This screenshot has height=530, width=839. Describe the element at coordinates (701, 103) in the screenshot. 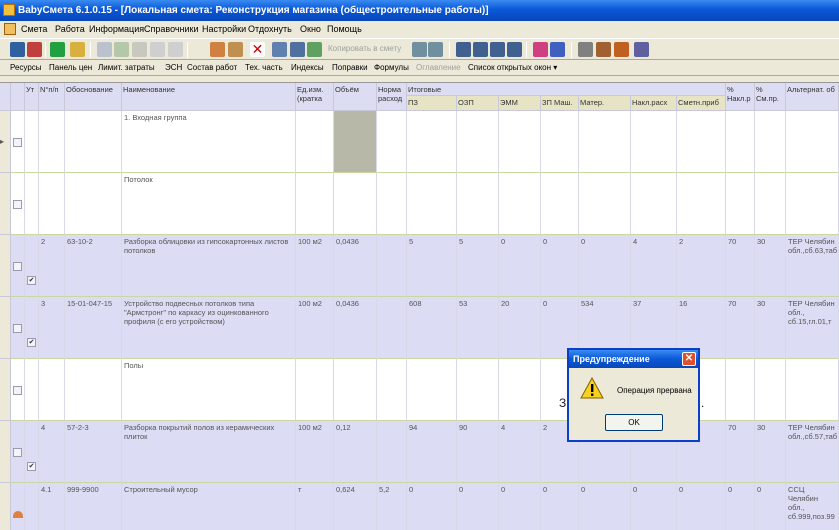

I see `header-smetn: Сметн.приб` at that location.